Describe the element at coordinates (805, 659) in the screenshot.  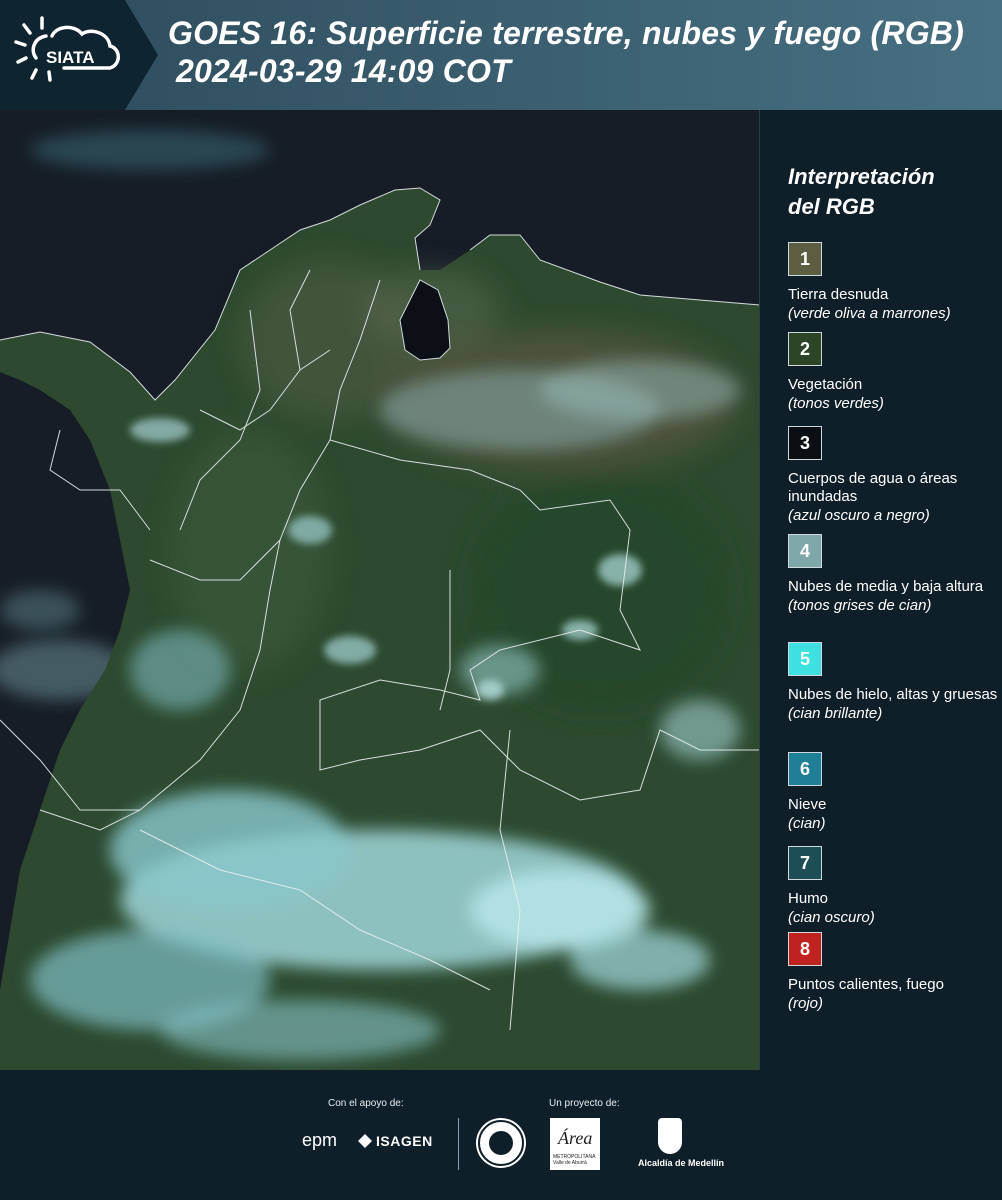
I see `legend-swatch: 5` at that location.